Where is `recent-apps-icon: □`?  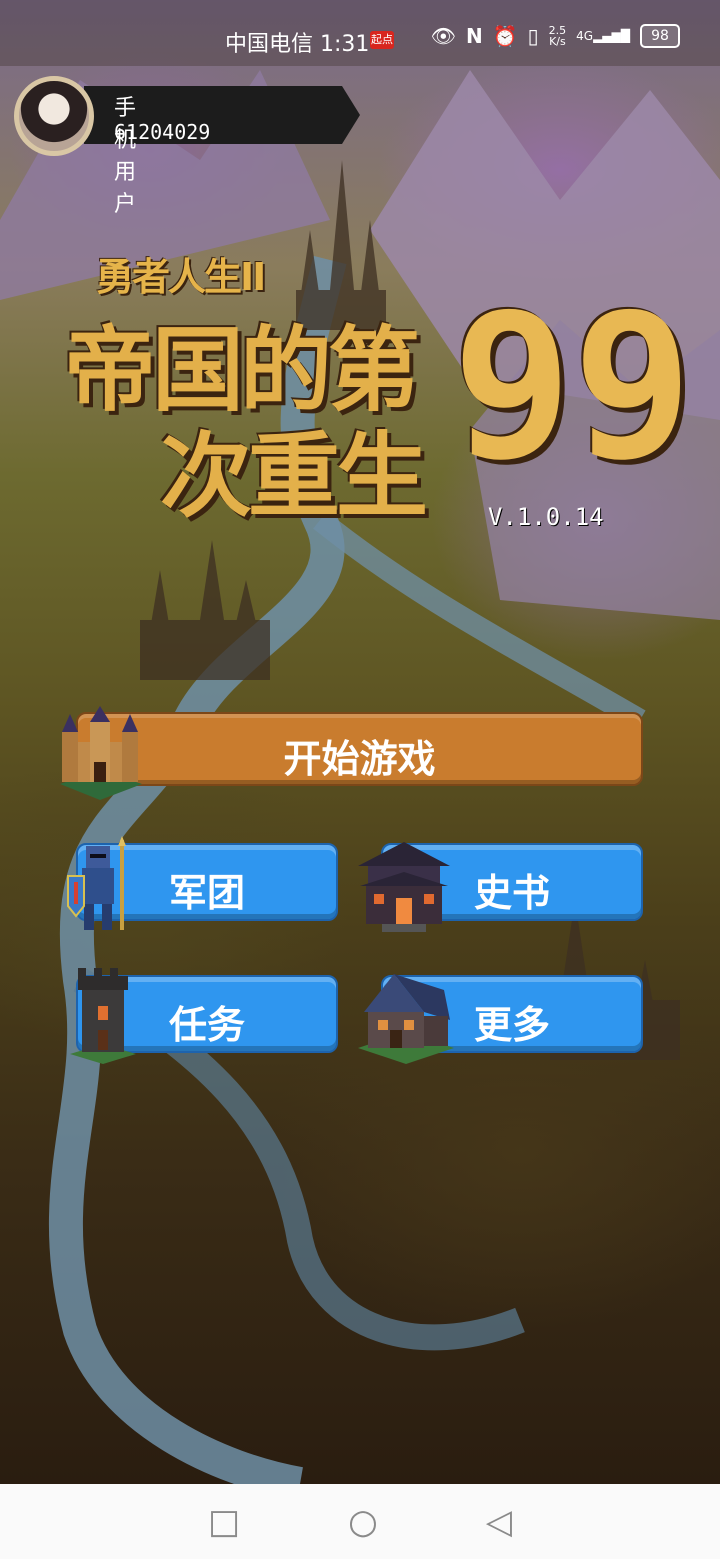
recent-apps-icon: □ is located at coordinates (224, 1522).